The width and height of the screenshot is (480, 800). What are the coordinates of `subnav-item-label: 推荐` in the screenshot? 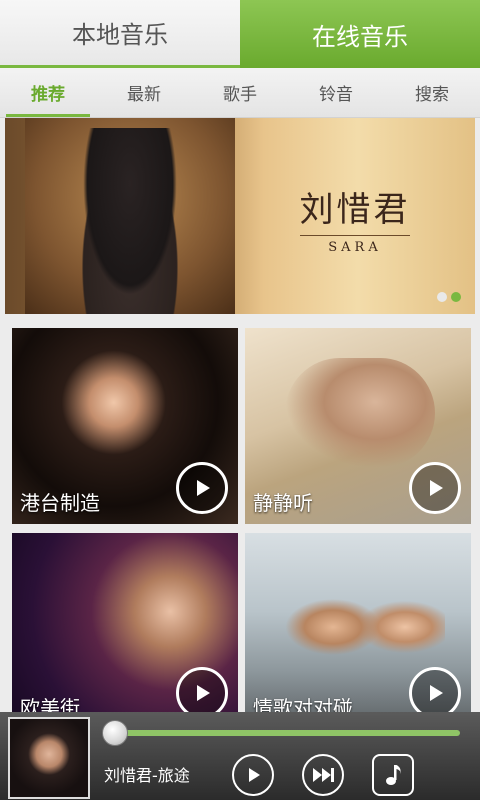 It's located at (48, 95).